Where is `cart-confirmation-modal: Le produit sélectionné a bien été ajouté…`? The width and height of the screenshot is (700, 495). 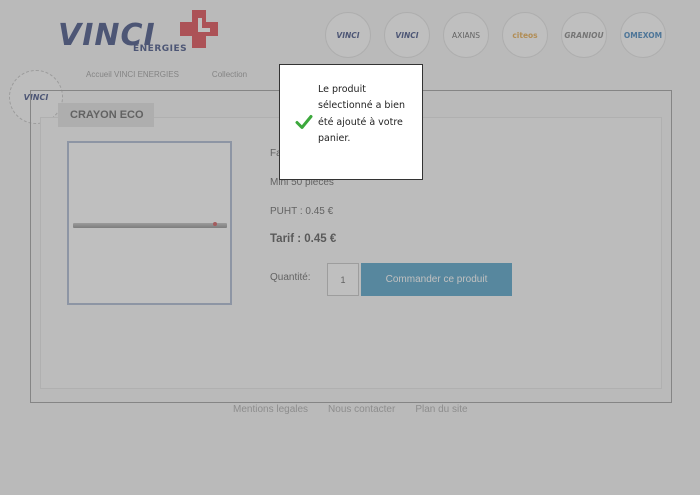
cart-confirmation-modal: Le produit sélectionné a bien été ajouté… is located at coordinates (351, 122).